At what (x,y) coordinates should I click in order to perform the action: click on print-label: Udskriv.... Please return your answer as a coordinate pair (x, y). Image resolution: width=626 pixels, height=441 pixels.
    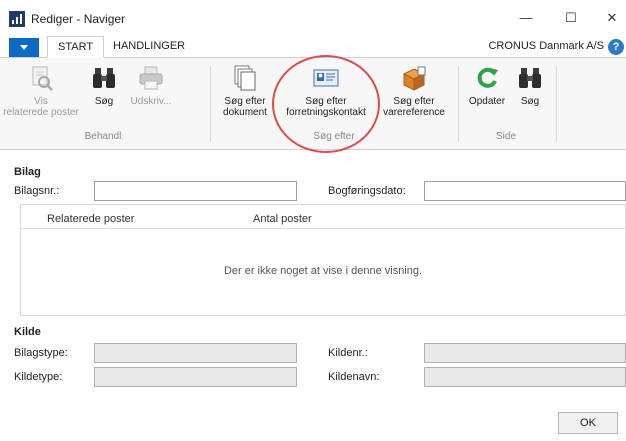
    Looking at the image, I should click on (151, 101).